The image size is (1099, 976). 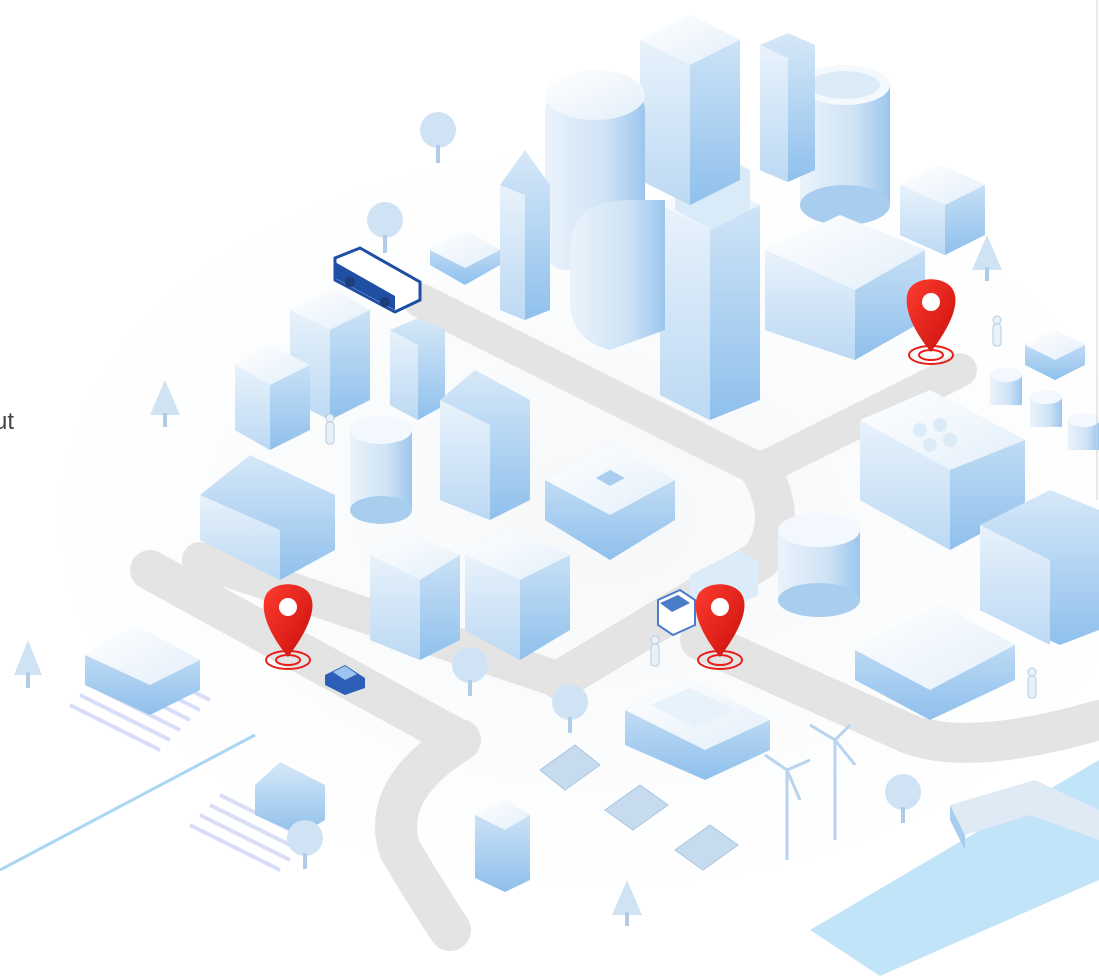 I want to click on skyscraper, so click(x=690, y=110).